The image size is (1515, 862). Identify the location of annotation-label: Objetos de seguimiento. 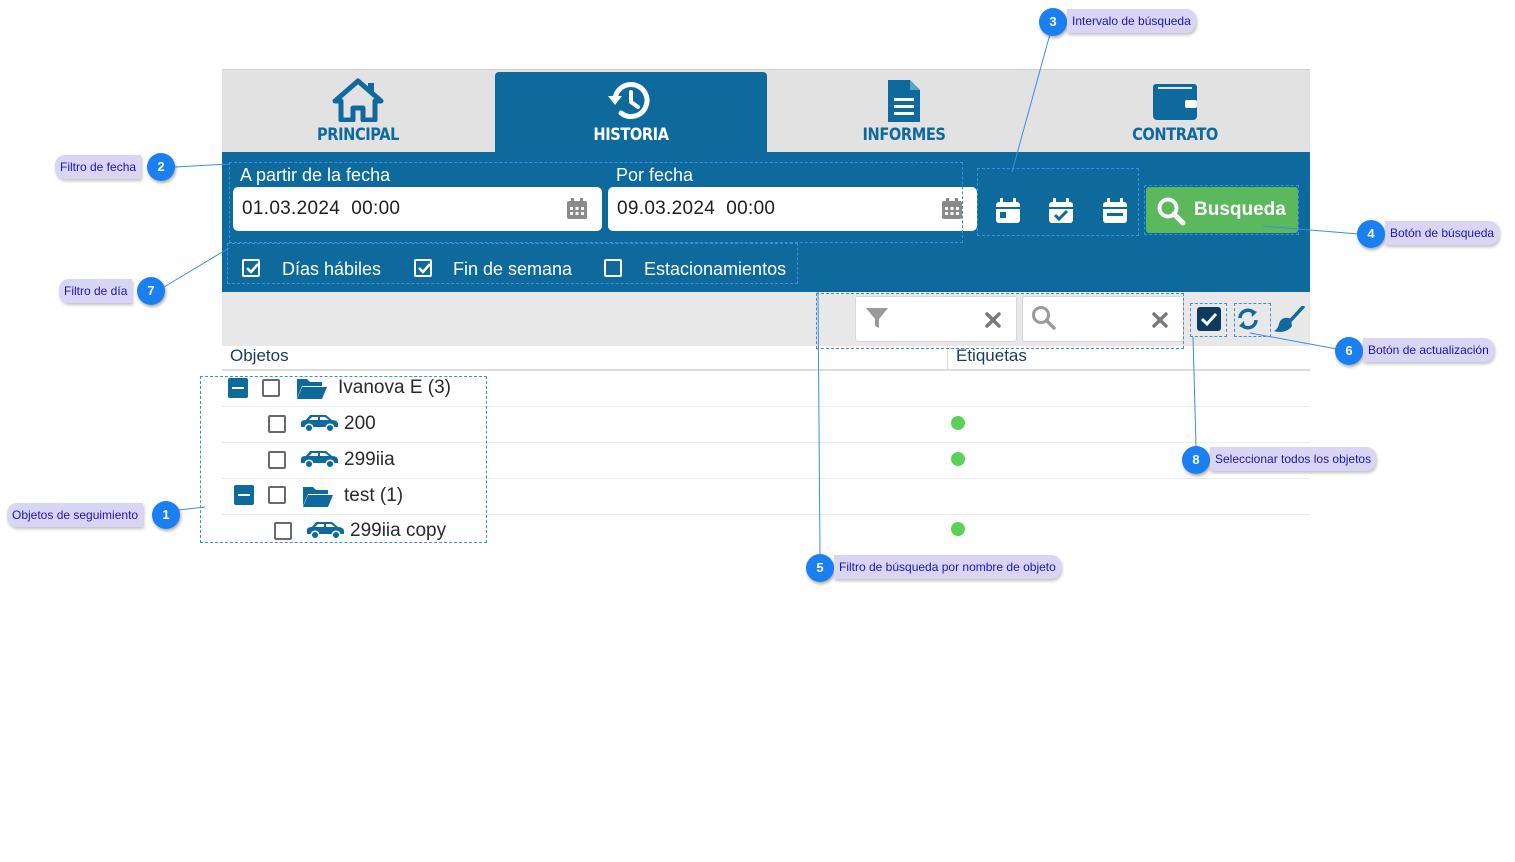
(75, 515).